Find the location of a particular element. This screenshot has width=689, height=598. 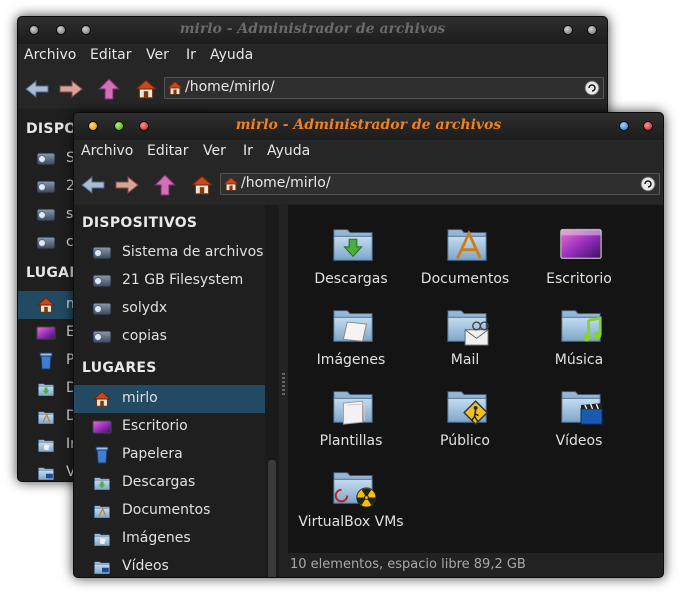

file-item-plantillas: Plantillas is located at coordinates (351, 417).